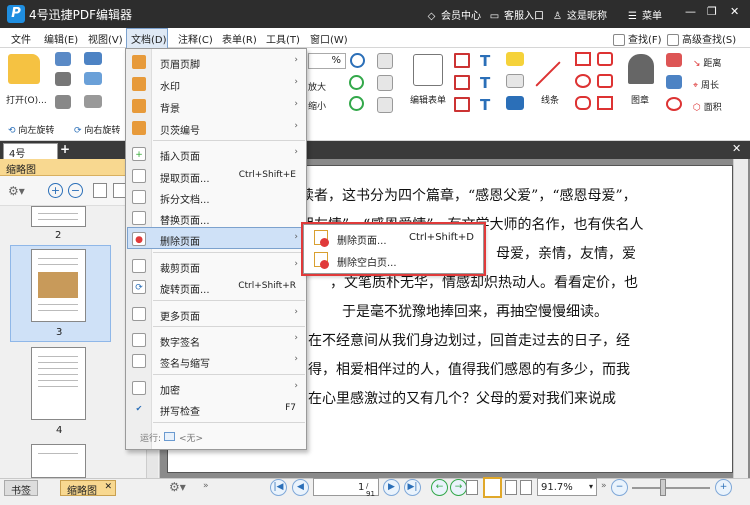 The image size is (750, 505). Describe the element at coordinates (511, 487) in the screenshot. I see `facing-page-icon` at that location.